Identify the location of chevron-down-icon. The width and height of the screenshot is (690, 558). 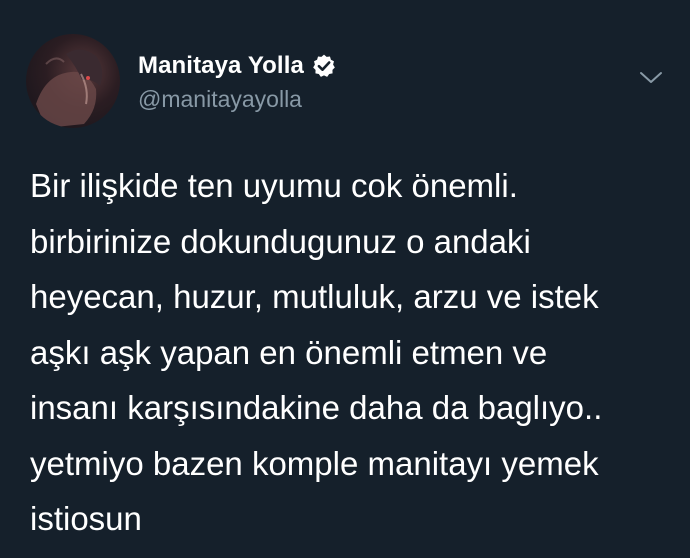
(651, 78).